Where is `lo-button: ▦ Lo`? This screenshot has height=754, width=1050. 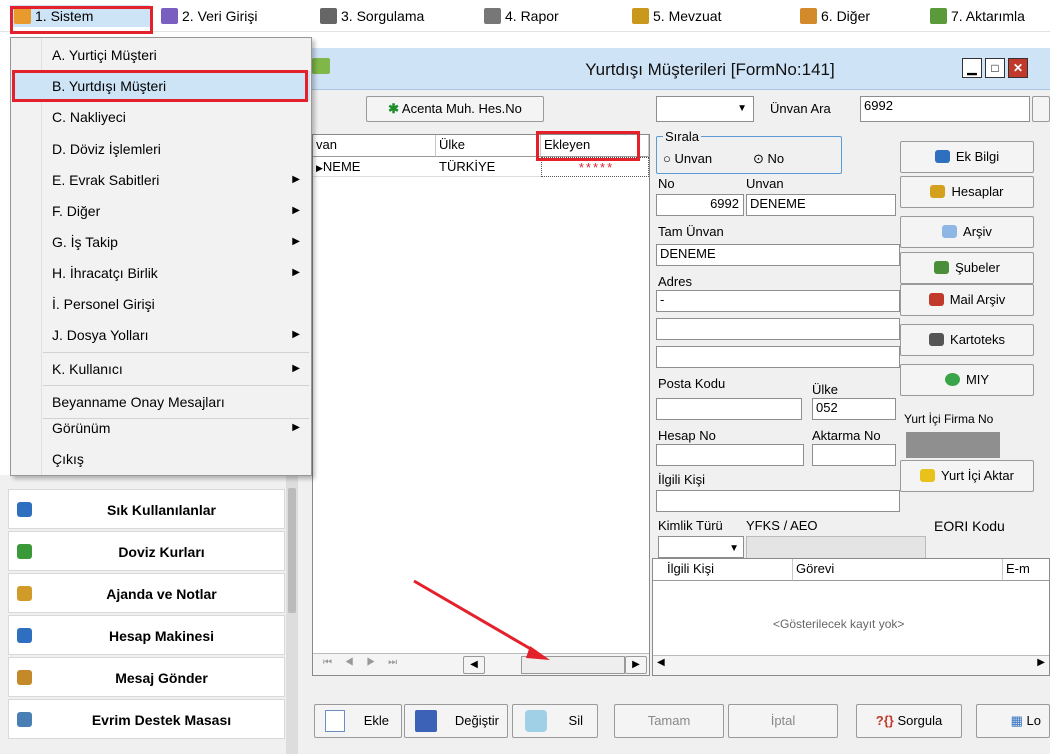 lo-button: ▦ Lo is located at coordinates (1013, 721).